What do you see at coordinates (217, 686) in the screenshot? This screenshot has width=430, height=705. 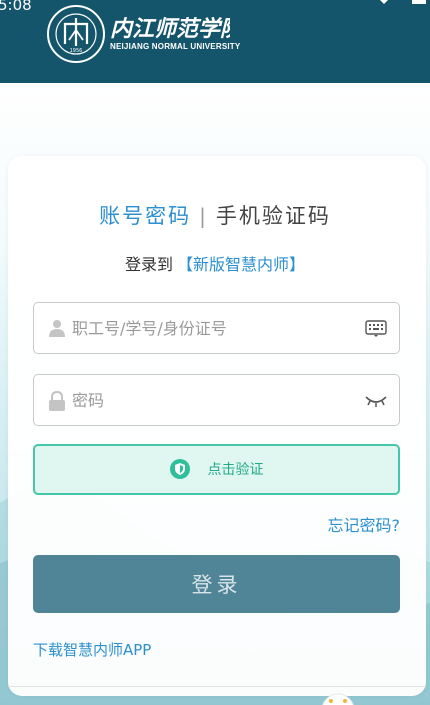 I see `bottom-divider` at bounding box center [217, 686].